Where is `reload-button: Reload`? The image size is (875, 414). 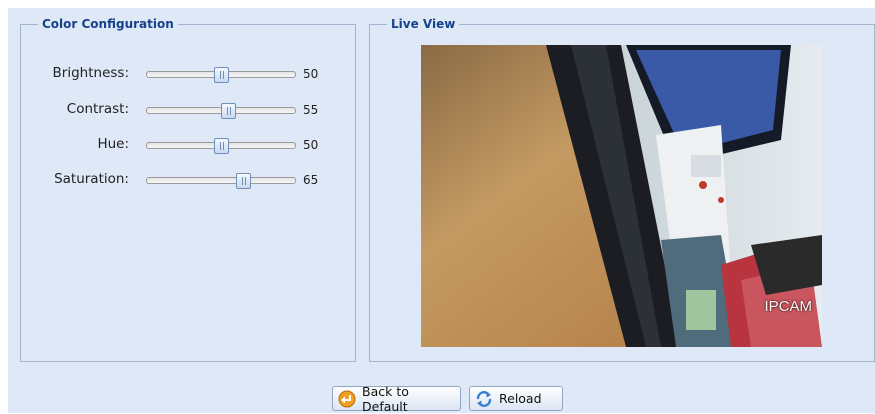 reload-button: Reload is located at coordinates (516, 398).